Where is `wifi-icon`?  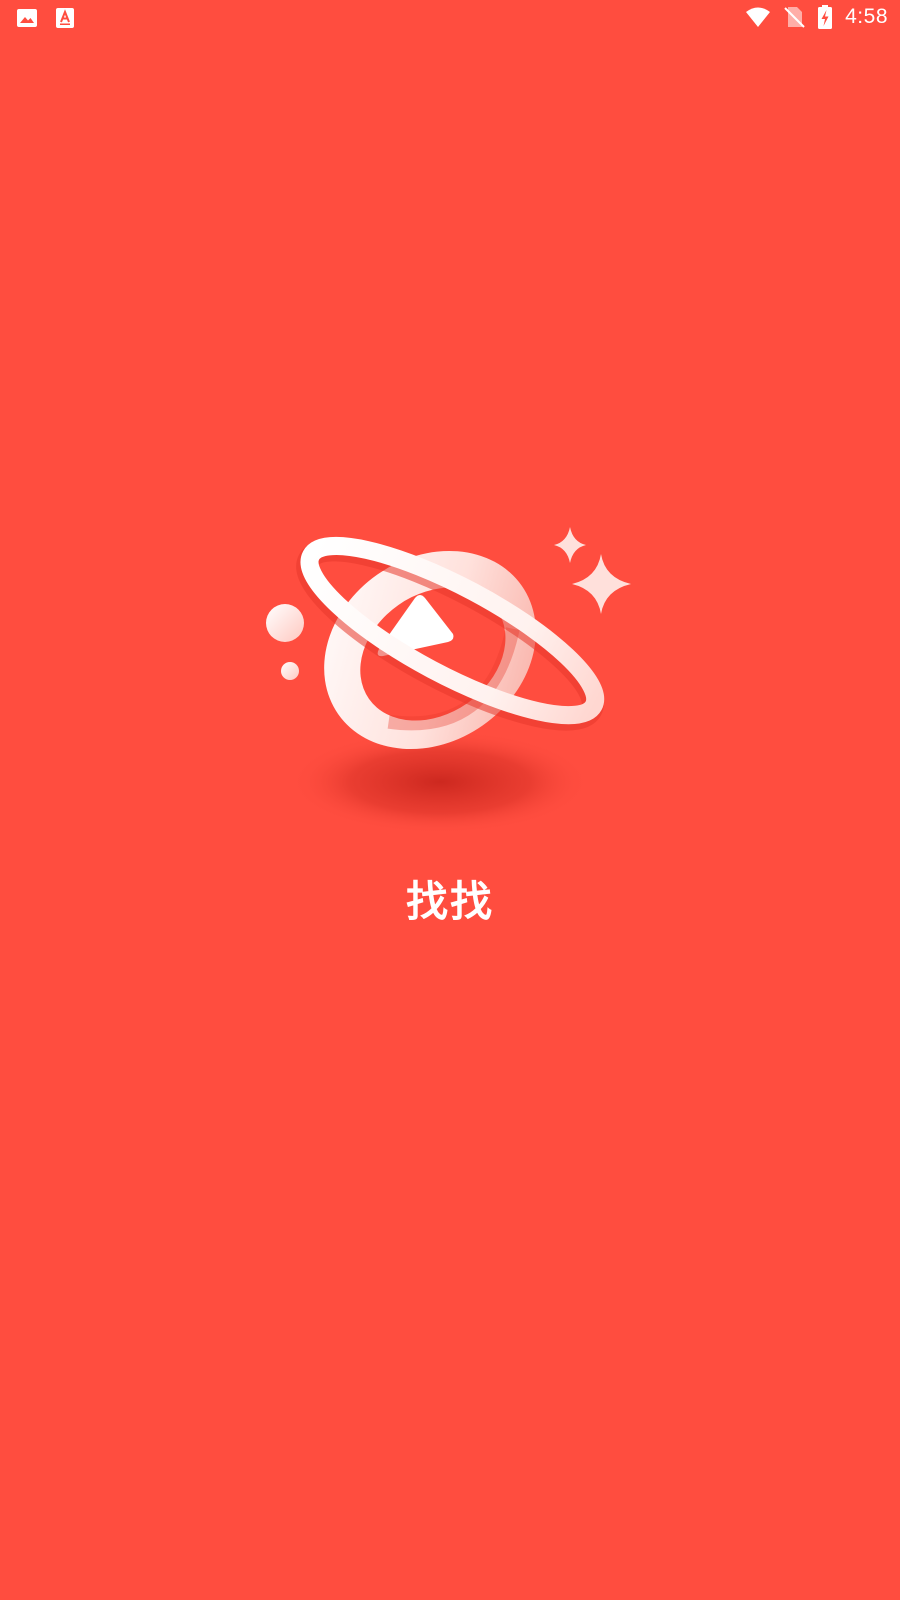
wifi-icon is located at coordinates (758, 17).